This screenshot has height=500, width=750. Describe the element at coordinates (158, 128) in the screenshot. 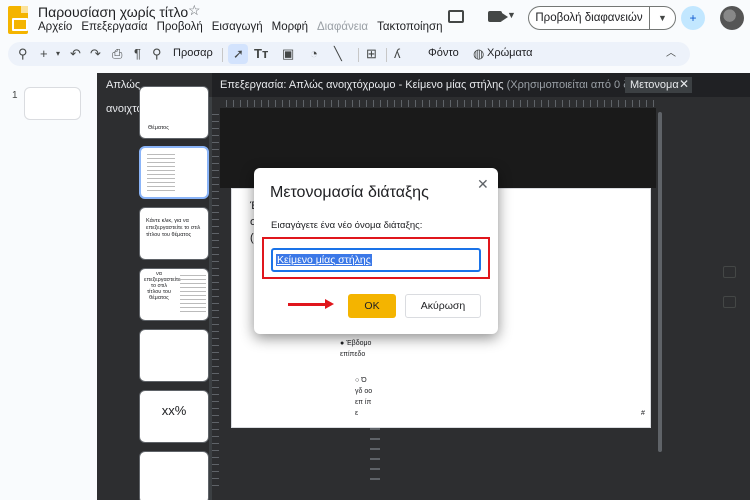

I see `layout-thumbnail-text: Θέματος` at that location.